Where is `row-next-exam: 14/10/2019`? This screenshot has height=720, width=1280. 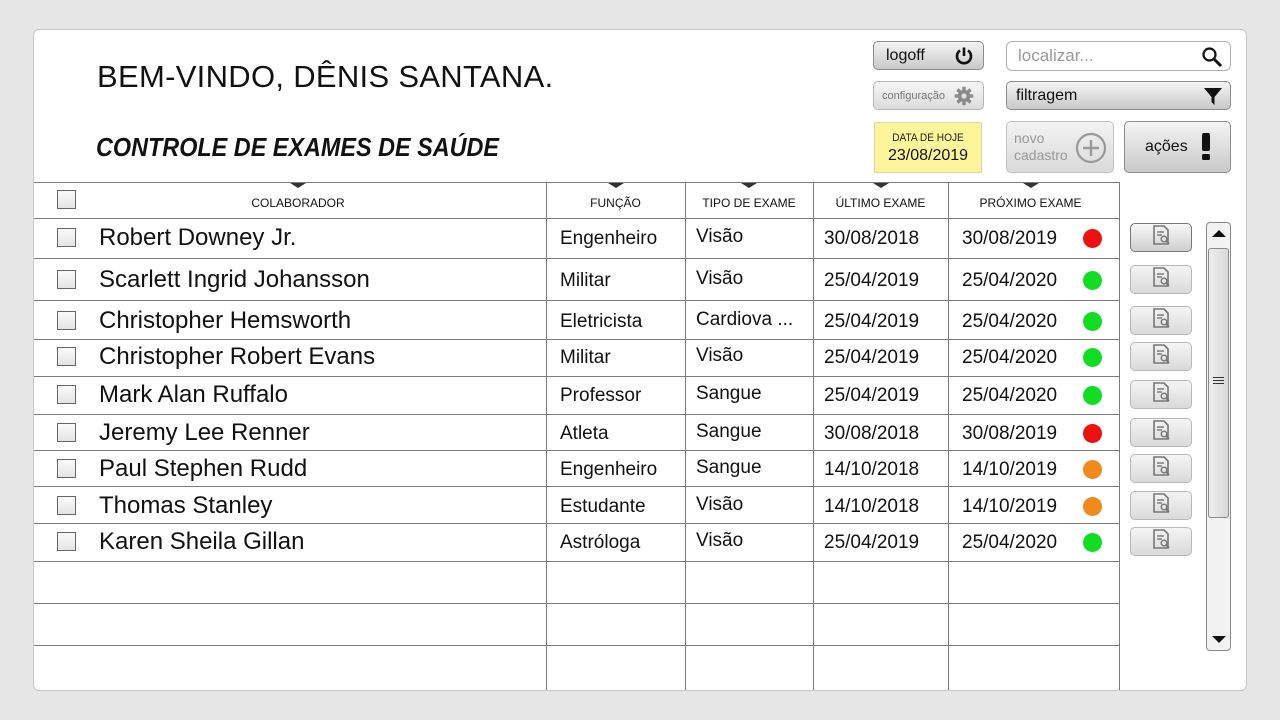
row-next-exam: 14/10/2019 is located at coordinates (1010, 469).